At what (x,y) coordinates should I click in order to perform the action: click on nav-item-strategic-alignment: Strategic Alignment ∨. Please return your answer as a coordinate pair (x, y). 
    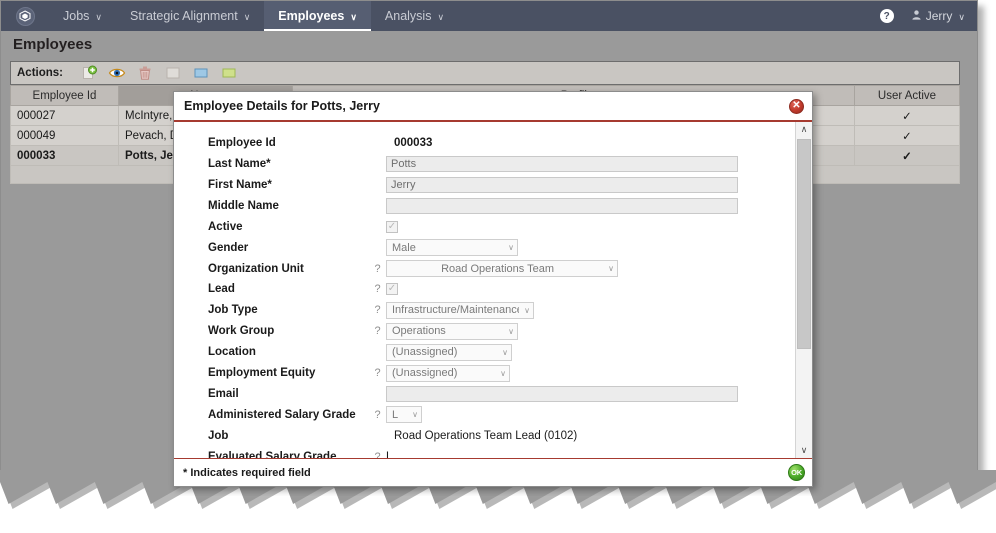
    Looking at the image, I should click on (190, 16).